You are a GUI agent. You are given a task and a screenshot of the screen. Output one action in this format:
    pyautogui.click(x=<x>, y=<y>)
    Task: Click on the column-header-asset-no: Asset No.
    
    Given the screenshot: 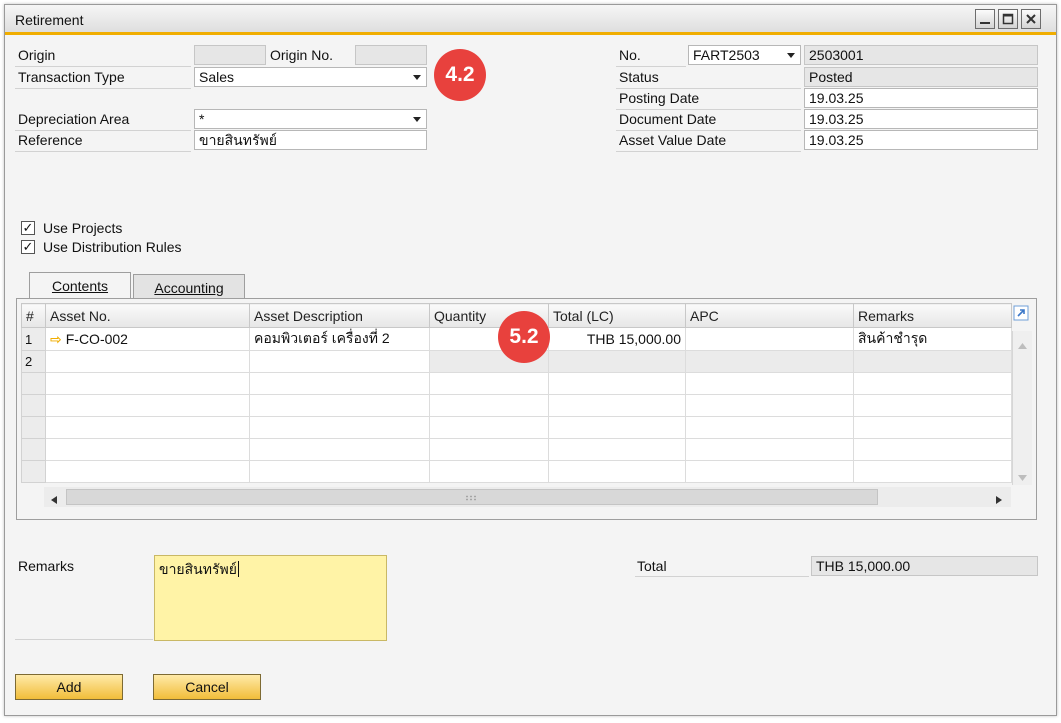 What is the action you would take?
    pyautogui.click(x=147, y=315)
    